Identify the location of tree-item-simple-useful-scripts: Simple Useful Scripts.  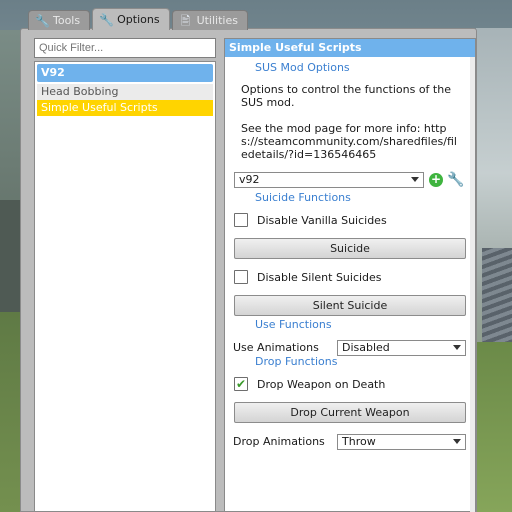
(125, 108).